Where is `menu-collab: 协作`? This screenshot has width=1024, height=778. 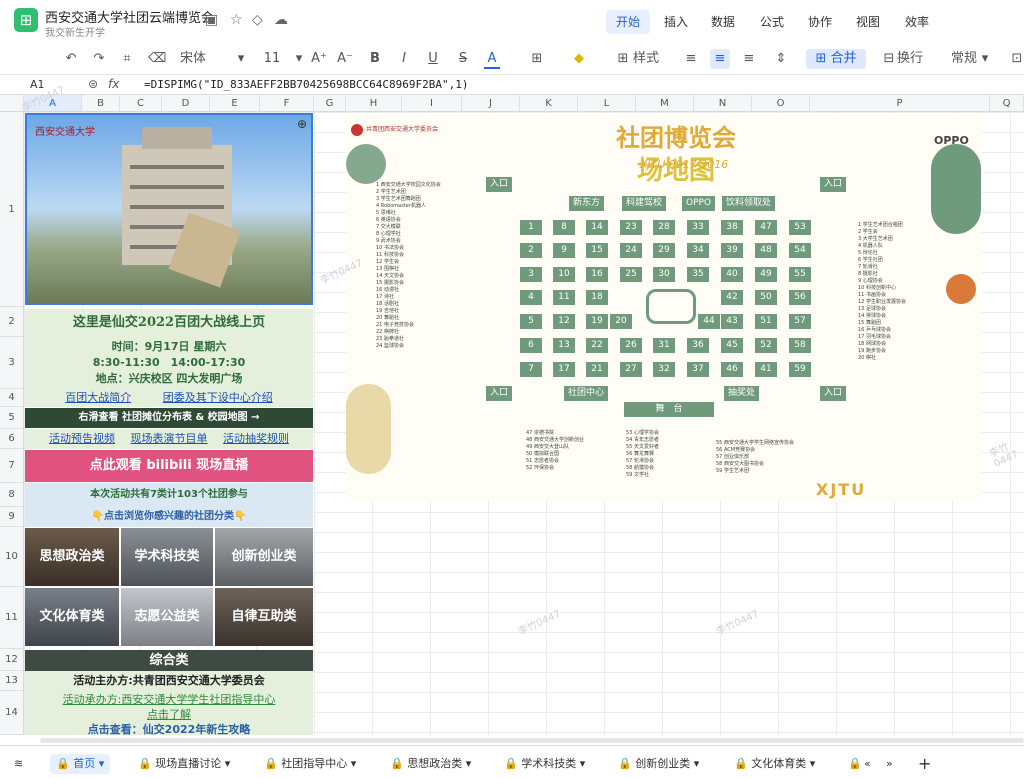
menu-collab: 协作 is located at coordinates (820, 22).